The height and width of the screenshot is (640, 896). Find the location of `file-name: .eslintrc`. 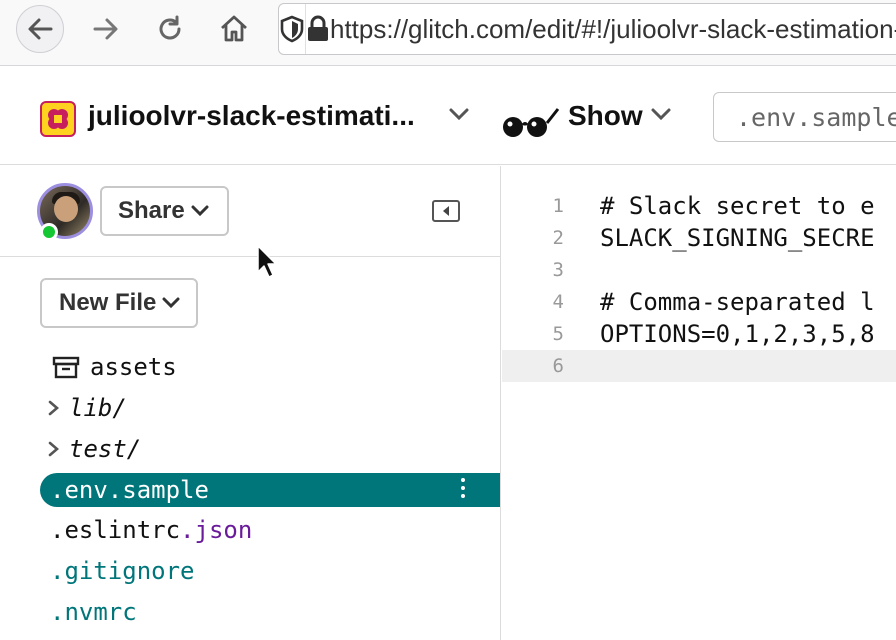

file-name: .eslintrc is located at coordinates (115, 530).